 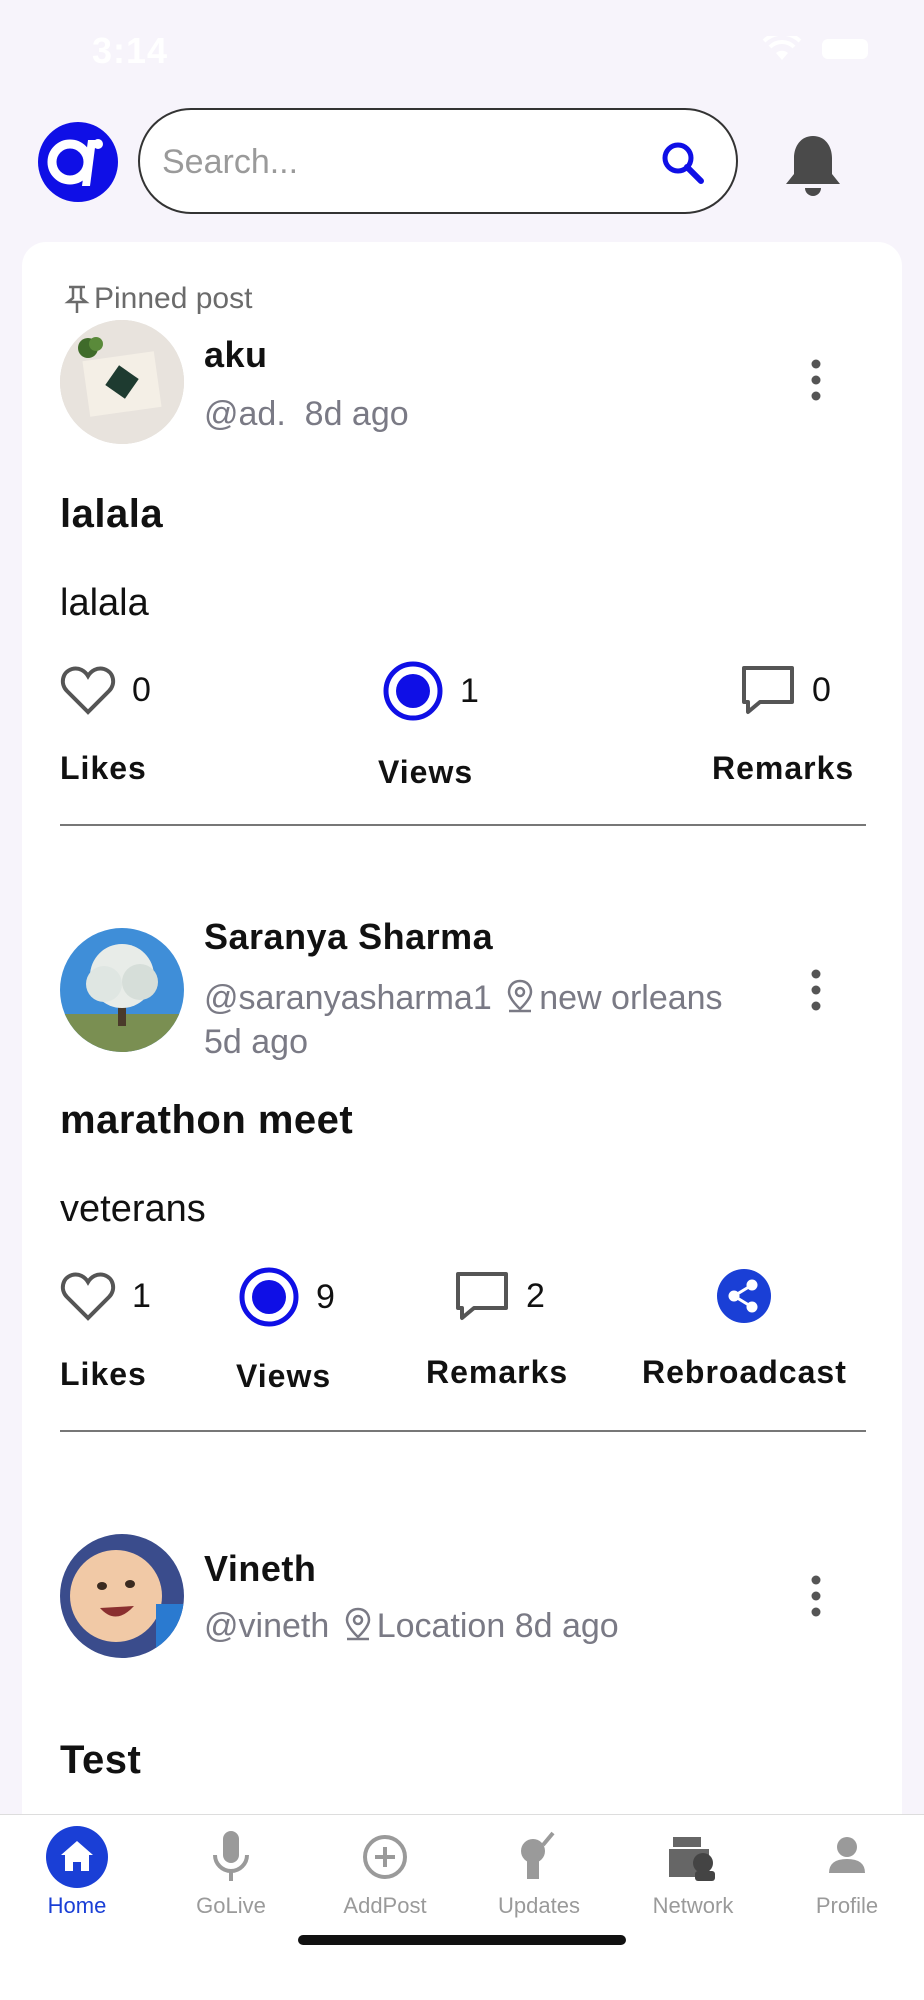 I want to click on status-time: 3:14, so click(x=130, y=50).